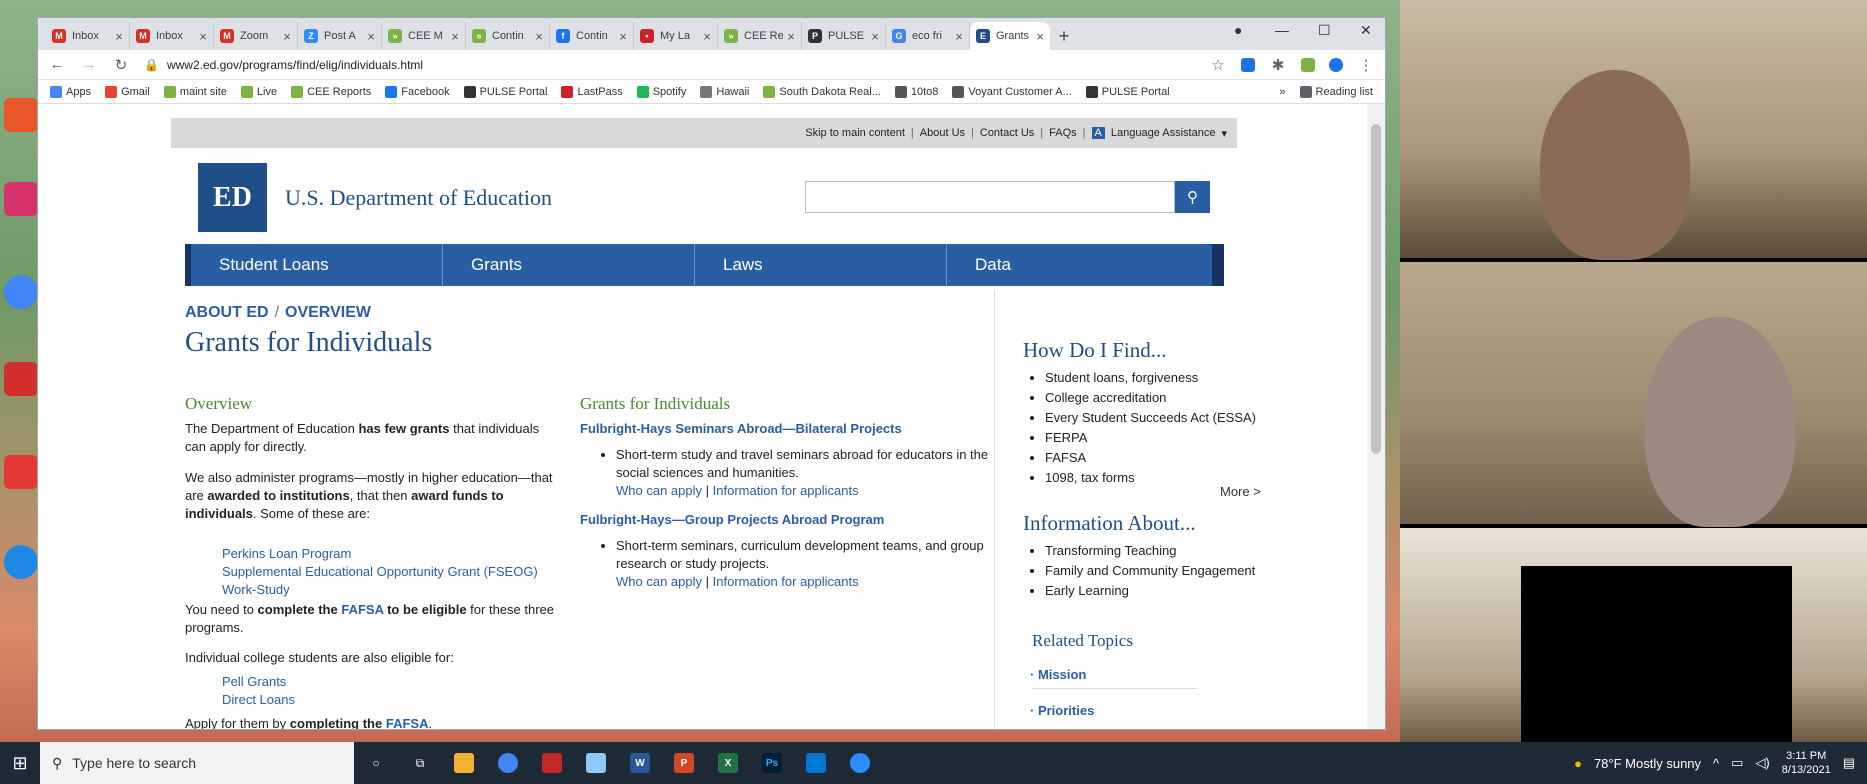  What do you see at coordinates (724, 91) in the screenshot?
I see `bookmark-item: Hawaii` at bounding box center [724, 91].